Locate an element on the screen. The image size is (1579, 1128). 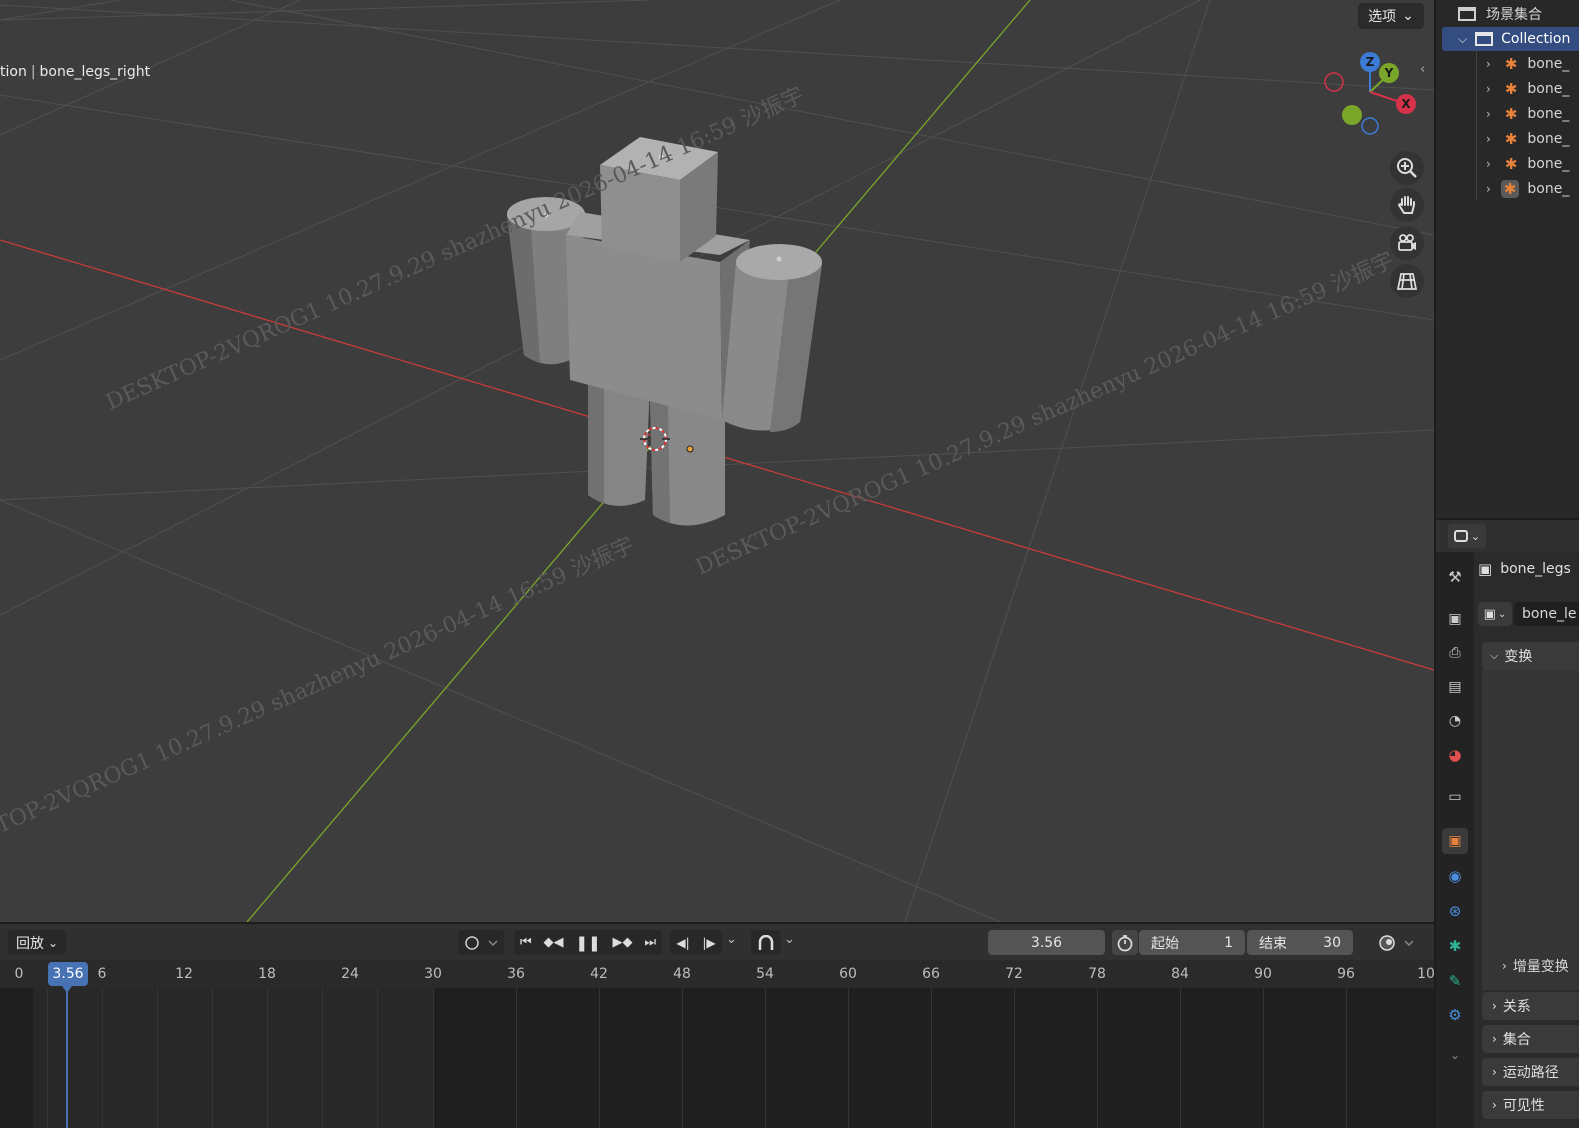
collections-label: 集合 is located at coordinates (1516, 1040).